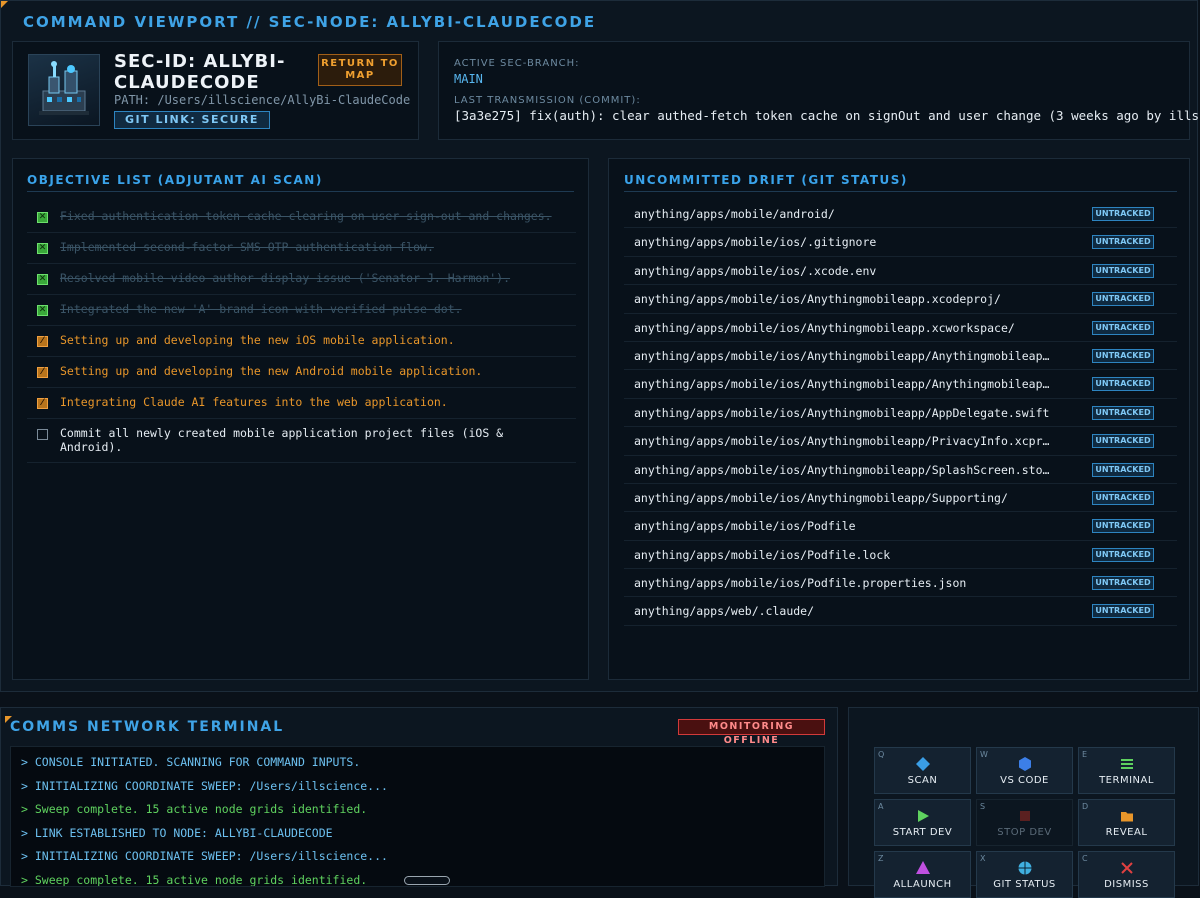  Describe the element at coordinates (1127, 763) in the screenshot. I see `terminal-icon` at that location.